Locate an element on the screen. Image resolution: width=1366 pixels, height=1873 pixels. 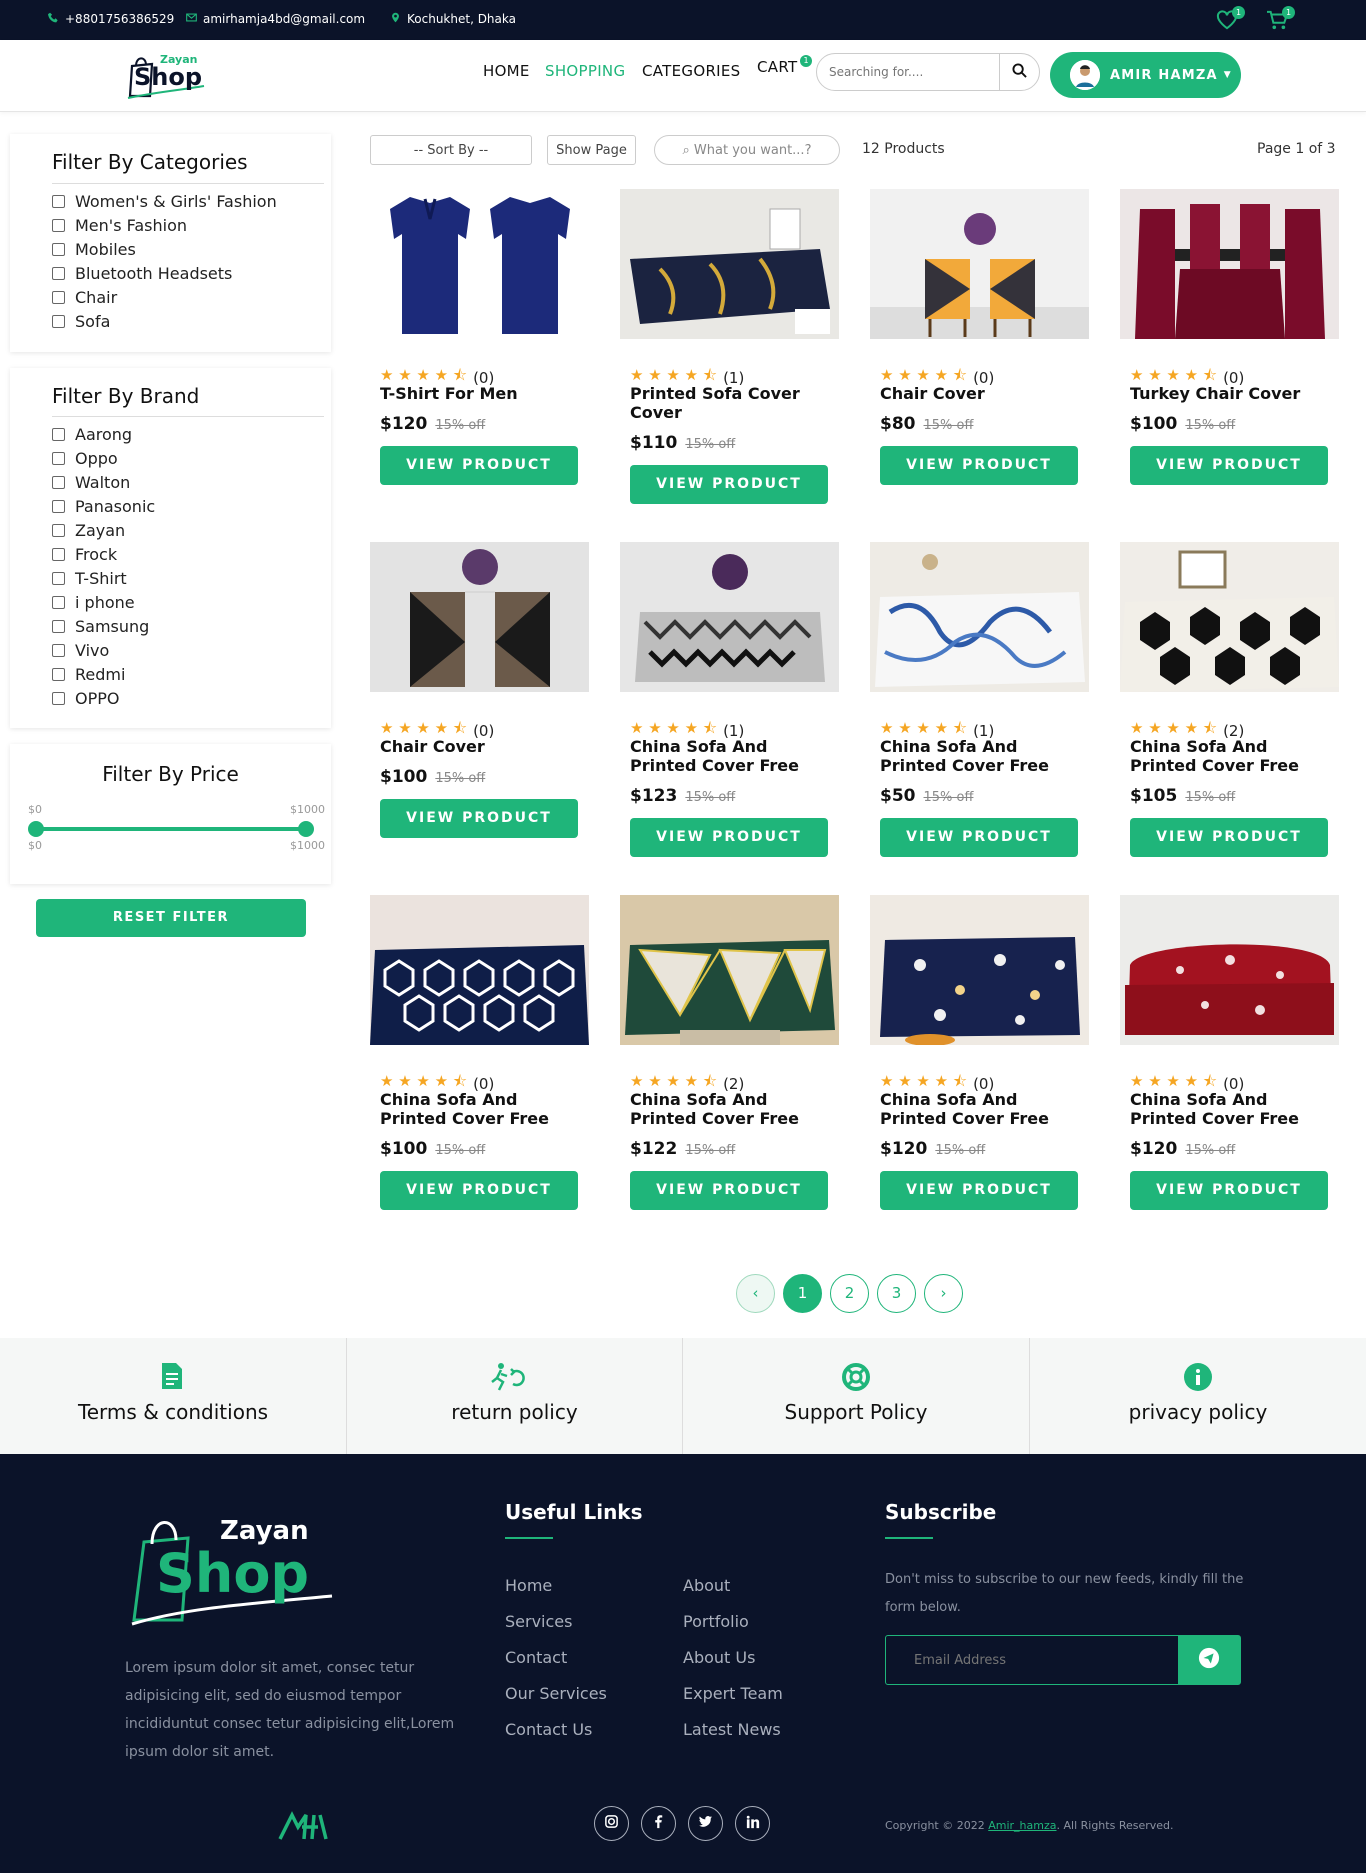
header-search-input is located at coordinates (909, 72).